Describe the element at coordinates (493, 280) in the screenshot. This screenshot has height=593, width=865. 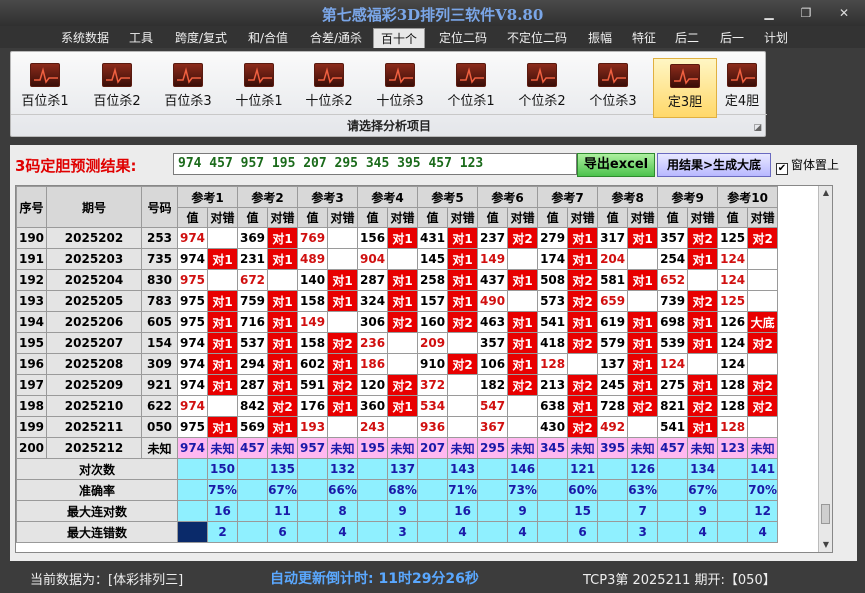
I see `ref-value-cell: 437` at that location.